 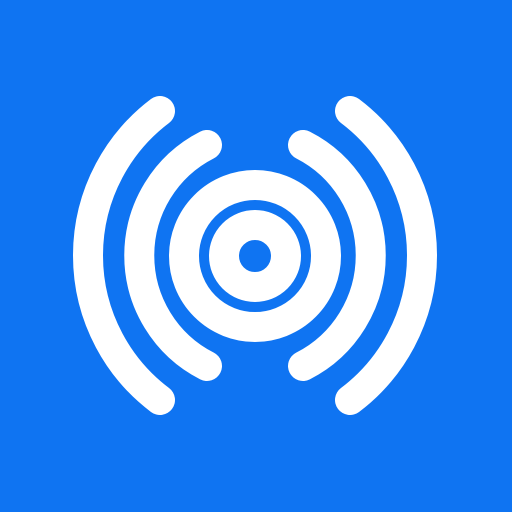 I want to click on signal-inner-ring, so click(x=255, y=256).